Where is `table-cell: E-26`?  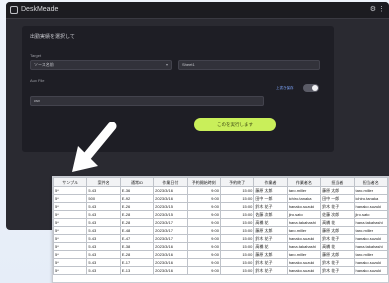
table-cell: E-26 is located at coordinates (137, 206).